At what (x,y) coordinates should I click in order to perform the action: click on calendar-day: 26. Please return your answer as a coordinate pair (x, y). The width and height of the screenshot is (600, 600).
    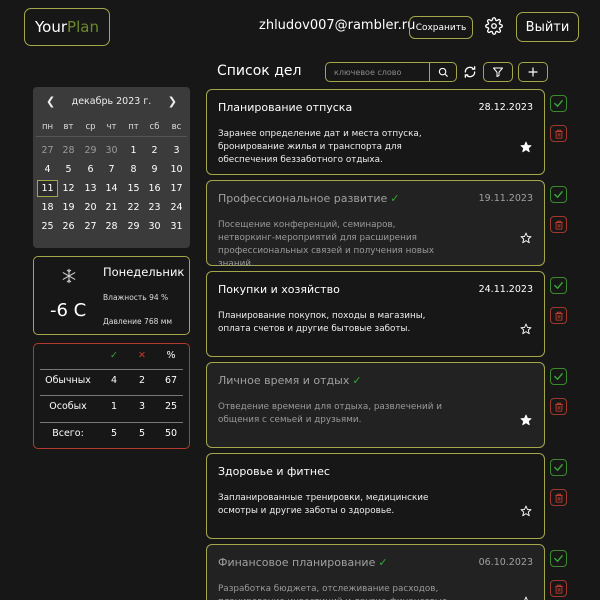
    Looking at the image, I should click on (68, 226).